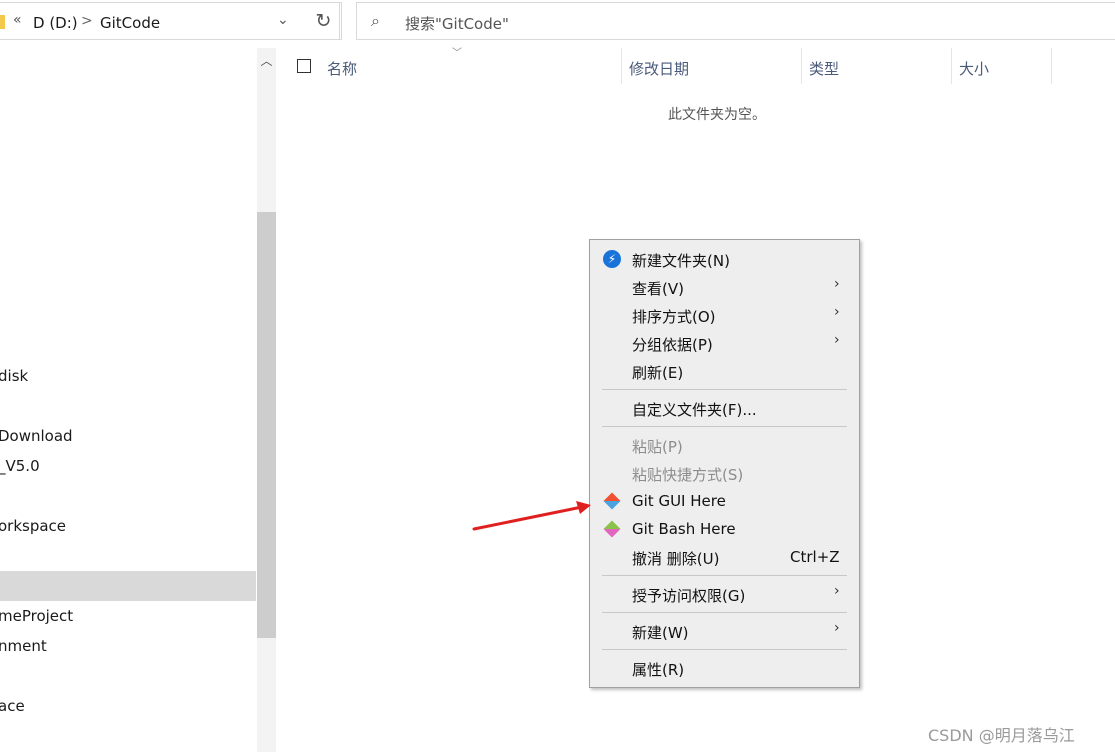 This screenshot has height=752, width=1115. What do you see at coordinates (824, 68) in the screenshot?
I see `column-header-type: 类型` at bounding box center [824, 68].